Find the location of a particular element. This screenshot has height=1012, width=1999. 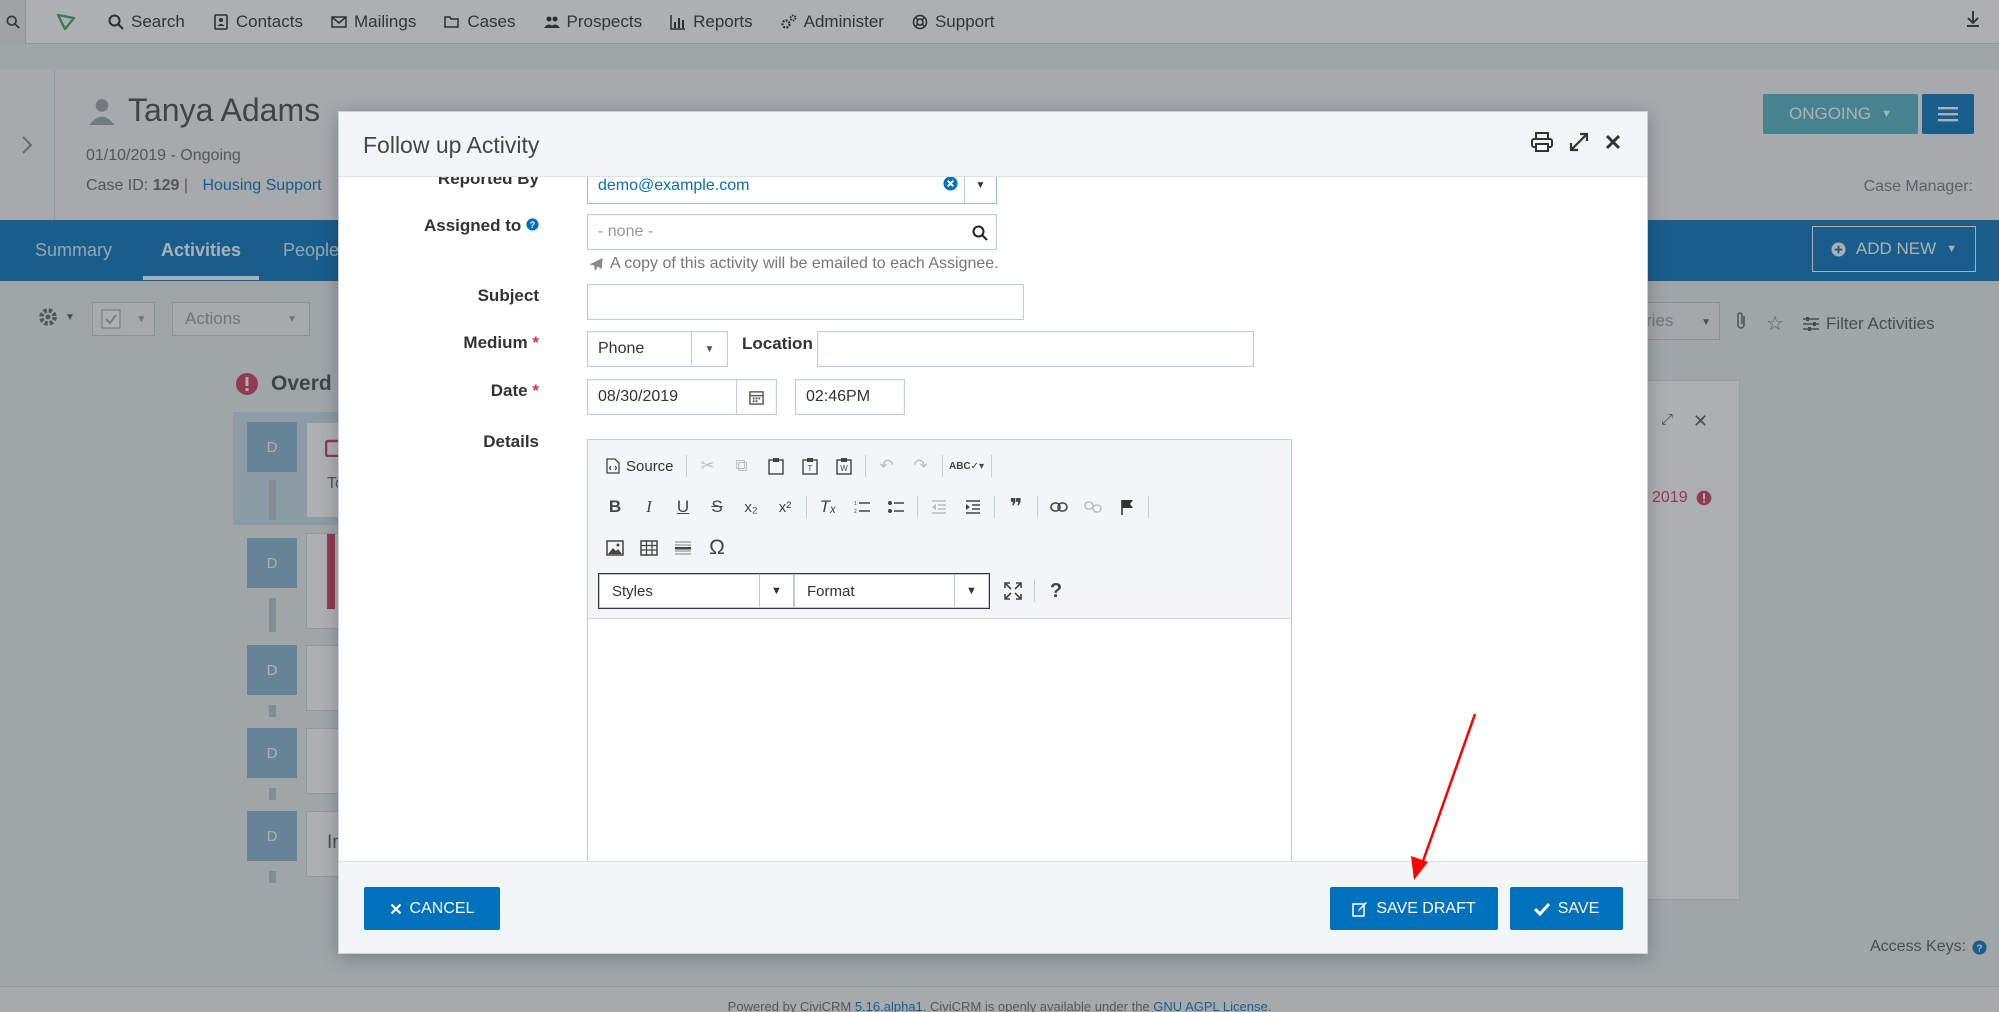

subject-label: Subject is located at coordinates (508, 295).